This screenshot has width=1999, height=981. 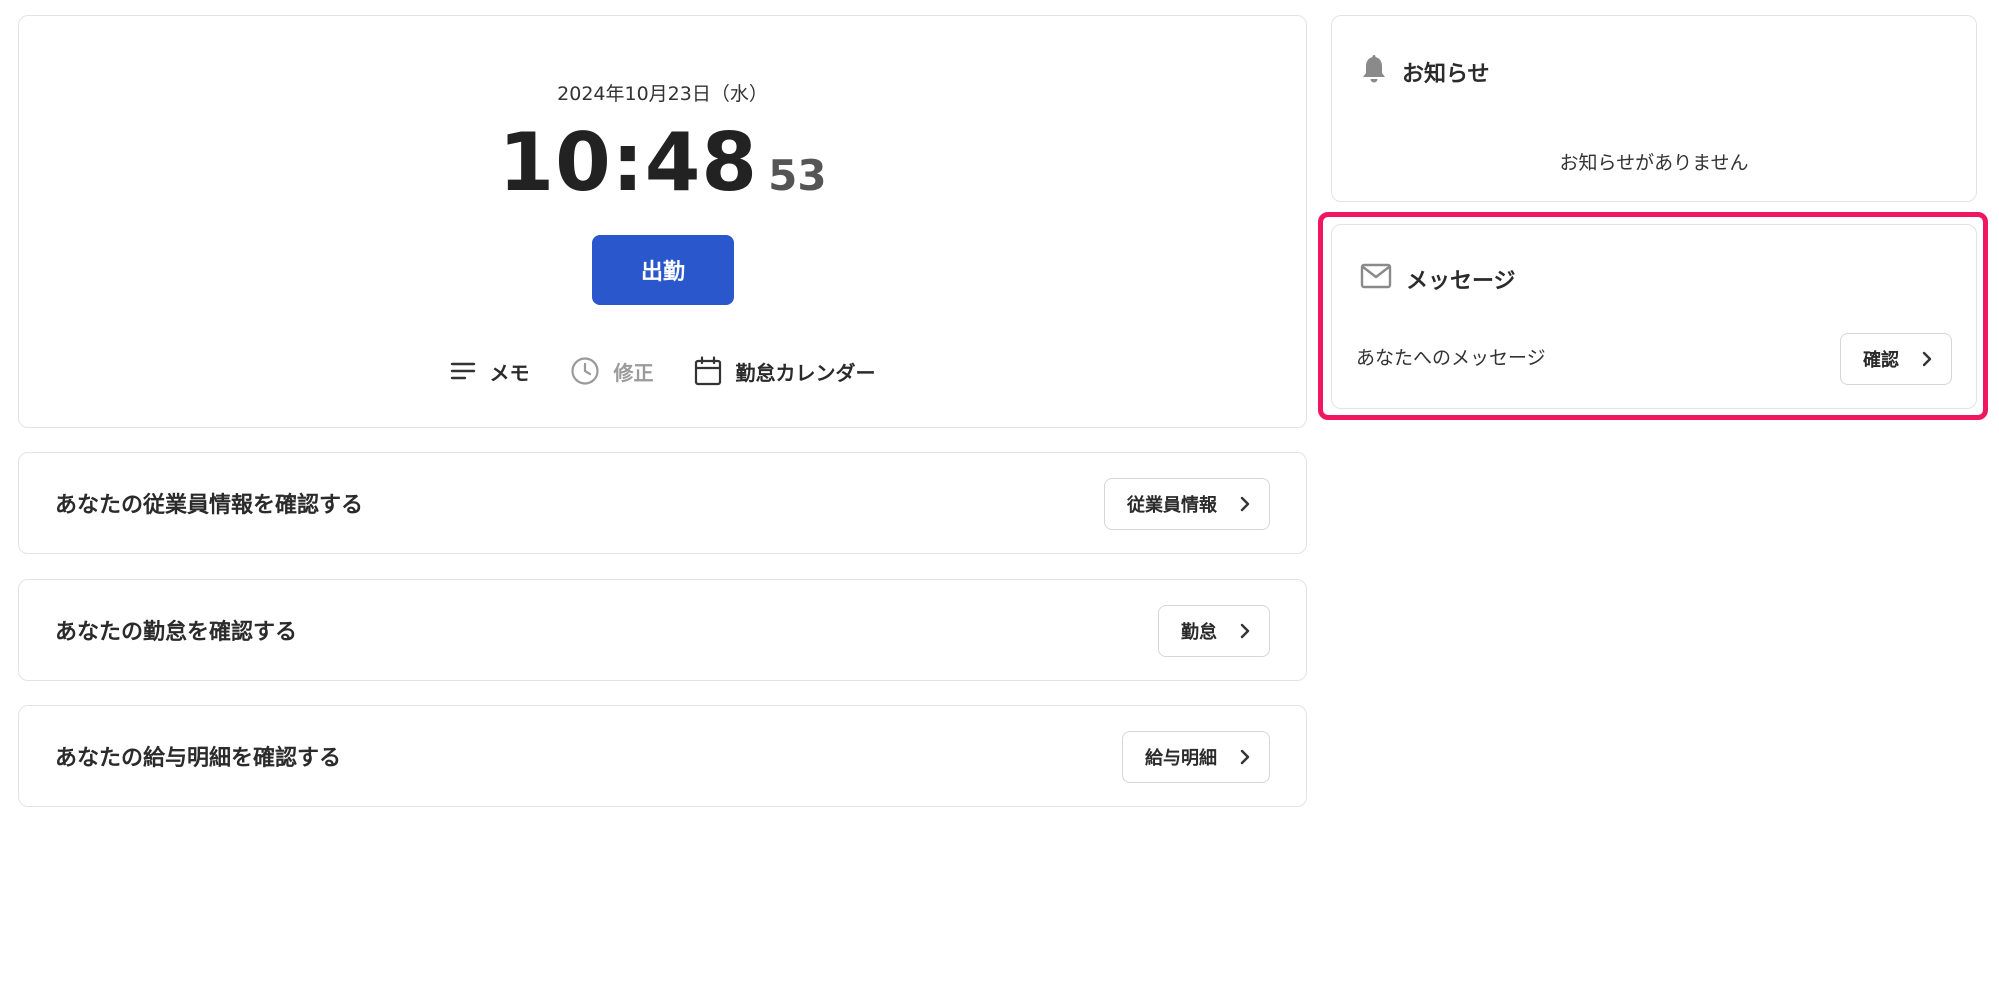 What do you see at coordinates (1881, 360) in the screenshot?
I see `confirm-button-label: 確認` at bounding box center [1881, 360].